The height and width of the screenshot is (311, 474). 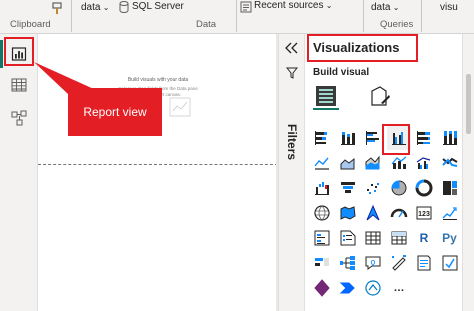 I want to click on decomposition-tree-icon, so click(x=347, y=263).